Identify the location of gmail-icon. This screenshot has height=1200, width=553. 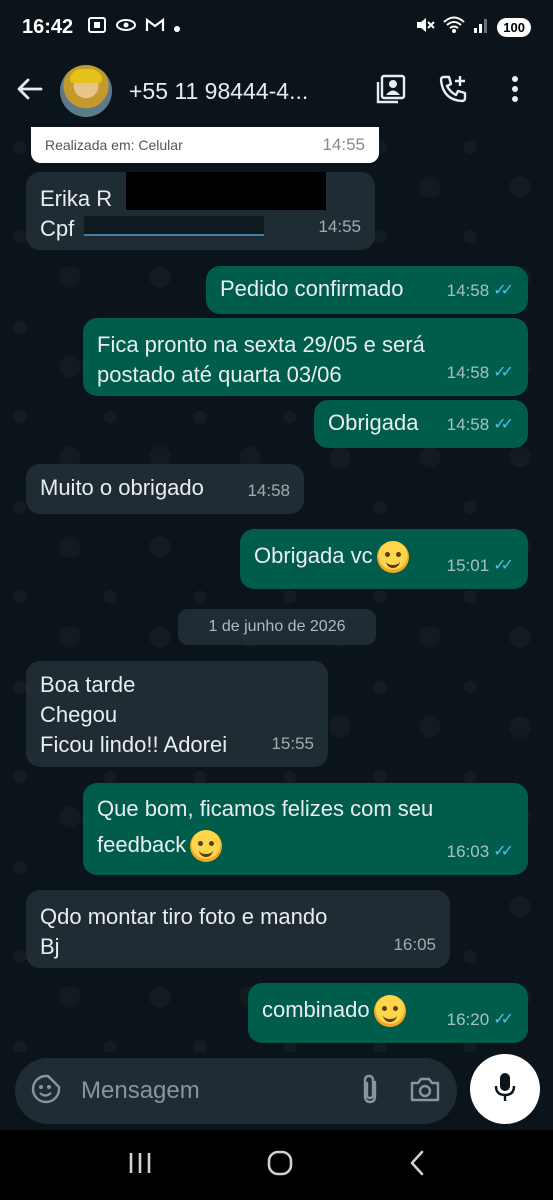
(155, 27).